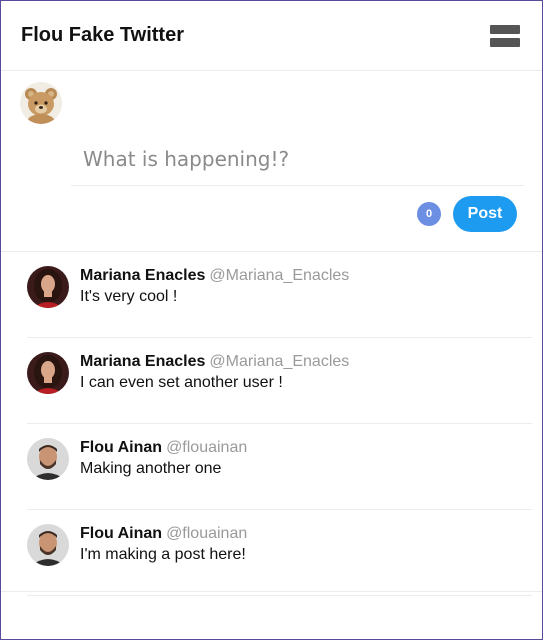 The height and width of the screenshot is (640, 543). What do you see at coordinates (181, 382) in the screenshot?
I see `post-text: I can even set another user !` at bounding box center [181, 382].